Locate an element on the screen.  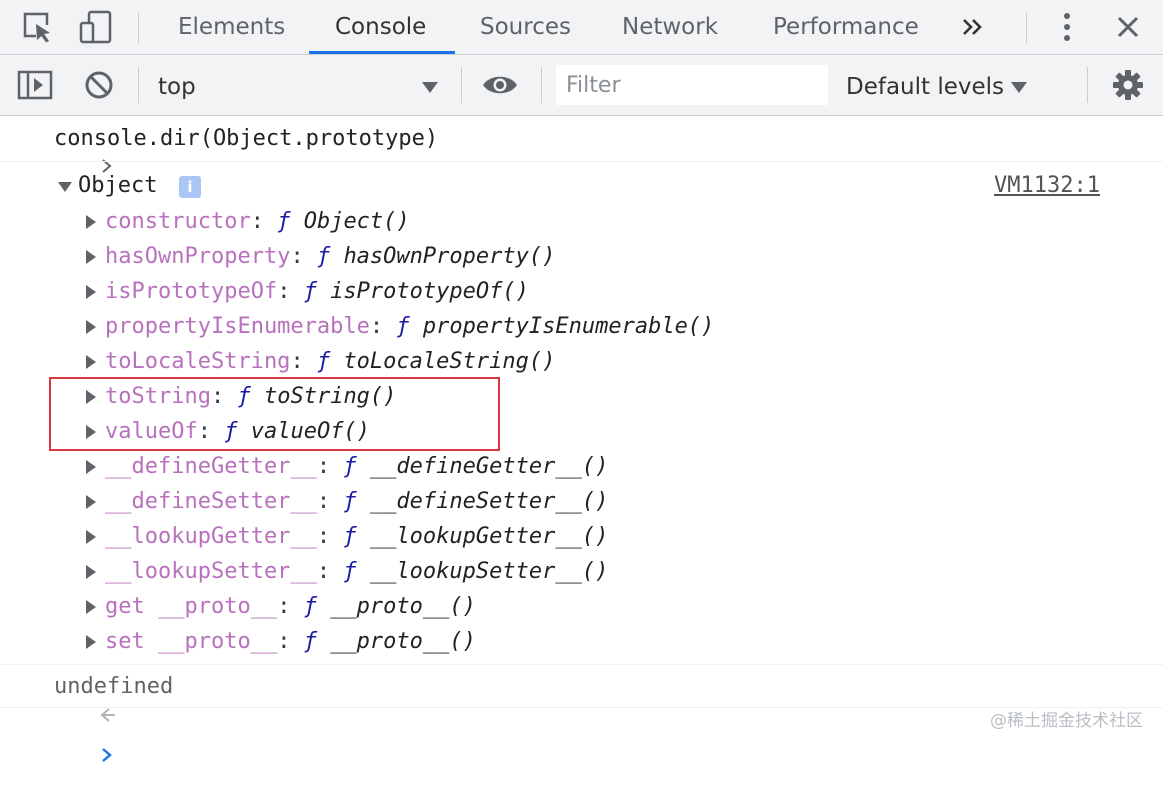
dropdown-arrow-icon is located at coordinates (1019, 88).